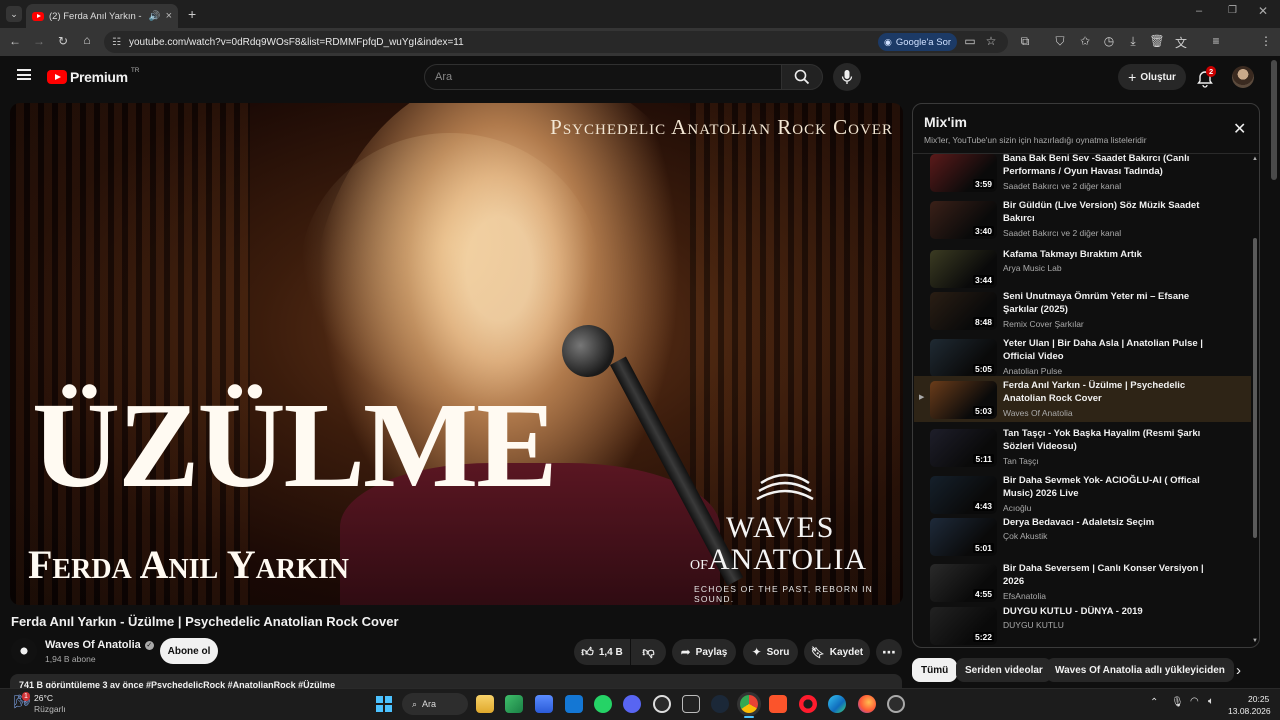 Image resolution: width=1280 pixels, height=720 pixels. Describe the element at coordinates (963, 311) in the screenshot. I see `playlist-thumbnail: 8:48` at that location.